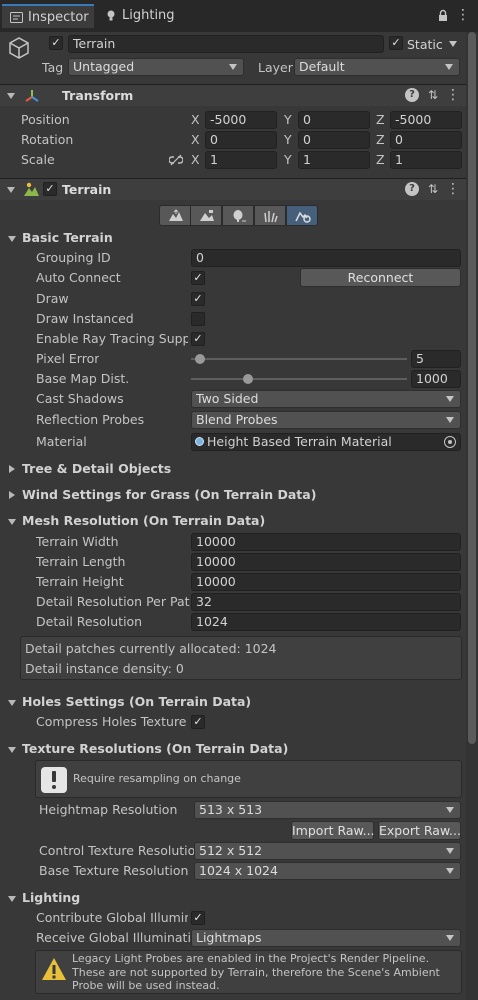 Image resolution: width=478 pixels, height=1000 pixels. I want to click on paint-terrain-tool-button, so click(206, 215).